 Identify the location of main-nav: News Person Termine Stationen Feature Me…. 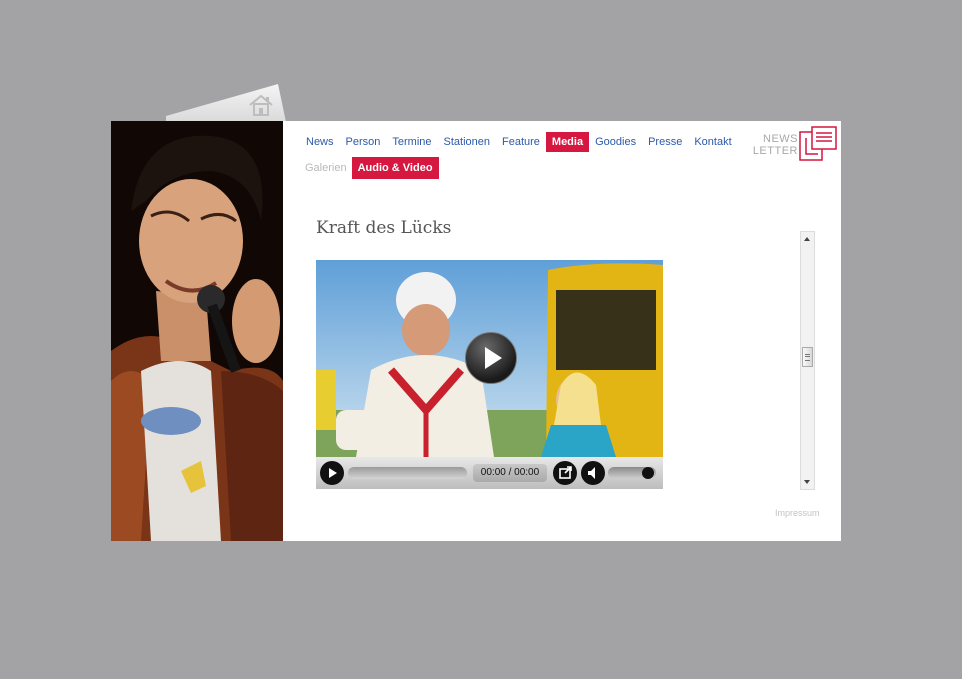
(519, 142).